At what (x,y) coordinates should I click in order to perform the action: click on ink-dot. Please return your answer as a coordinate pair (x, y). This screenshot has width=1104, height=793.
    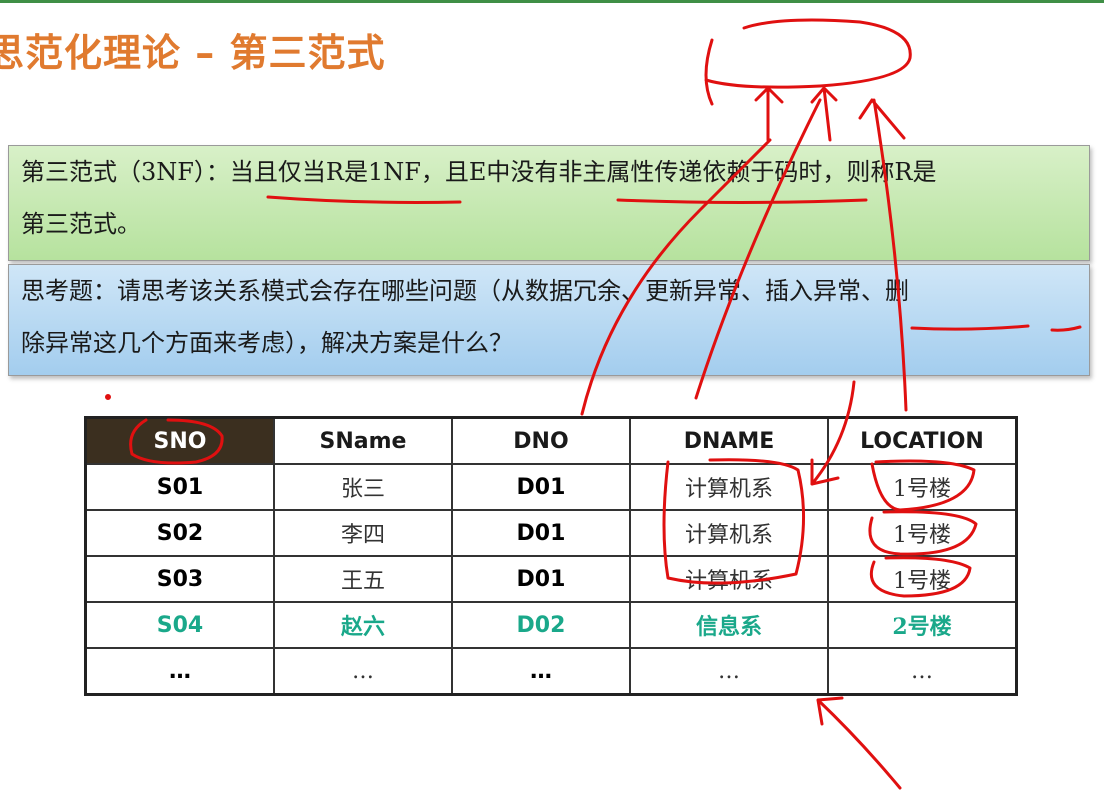
    Looking at the image, I should click on (108, 397).